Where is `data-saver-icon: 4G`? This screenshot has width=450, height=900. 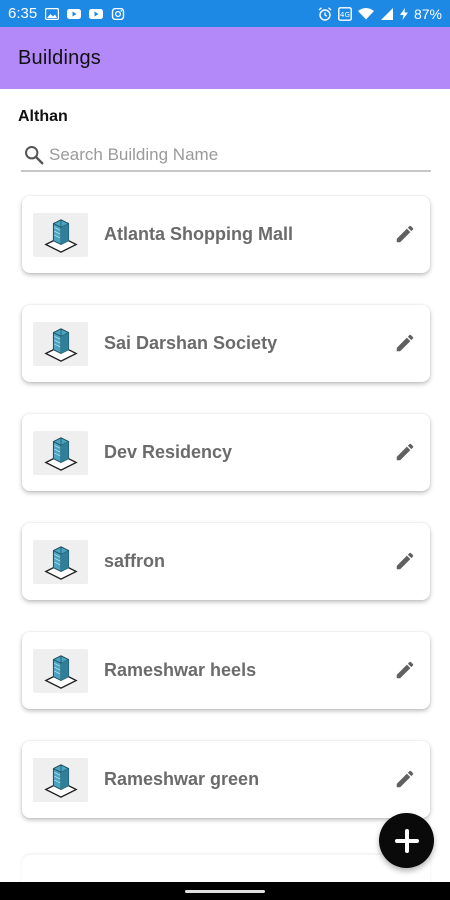 data-saver-icon: 4G is located at coordinates (345, 13).